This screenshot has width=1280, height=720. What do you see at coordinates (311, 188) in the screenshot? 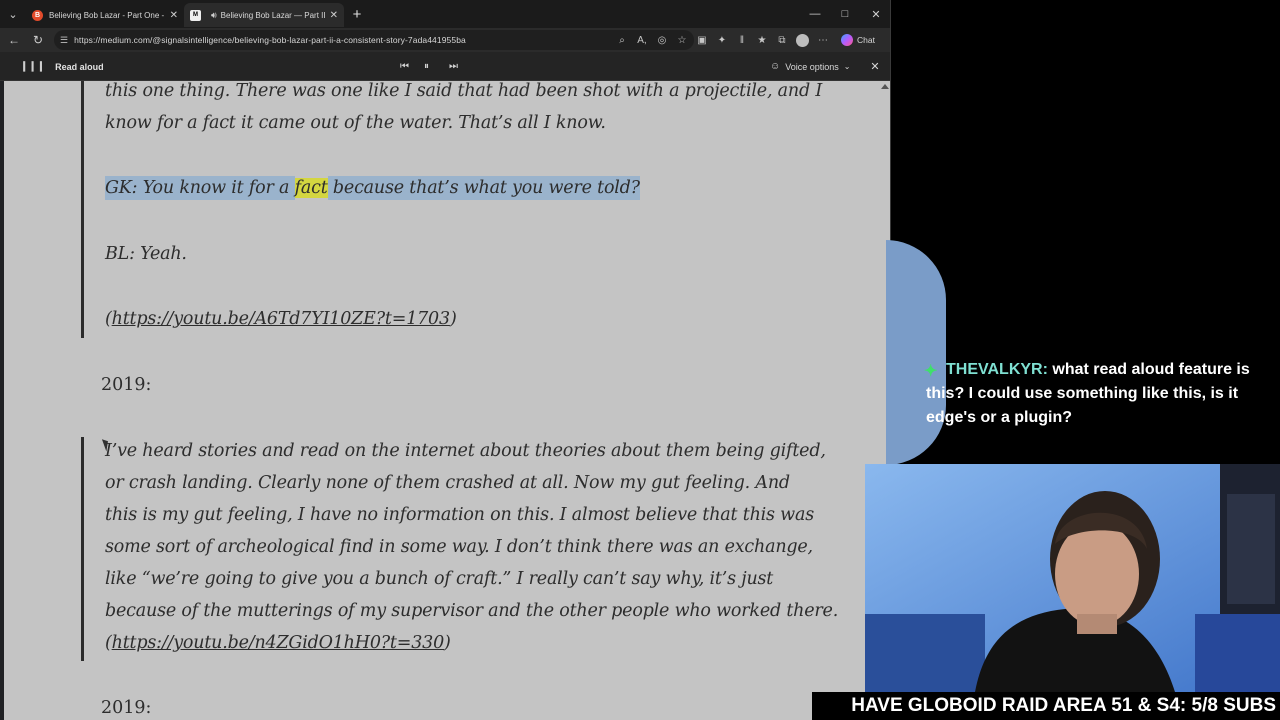
I see `current-word: fact` at bounding box center [311, 188].